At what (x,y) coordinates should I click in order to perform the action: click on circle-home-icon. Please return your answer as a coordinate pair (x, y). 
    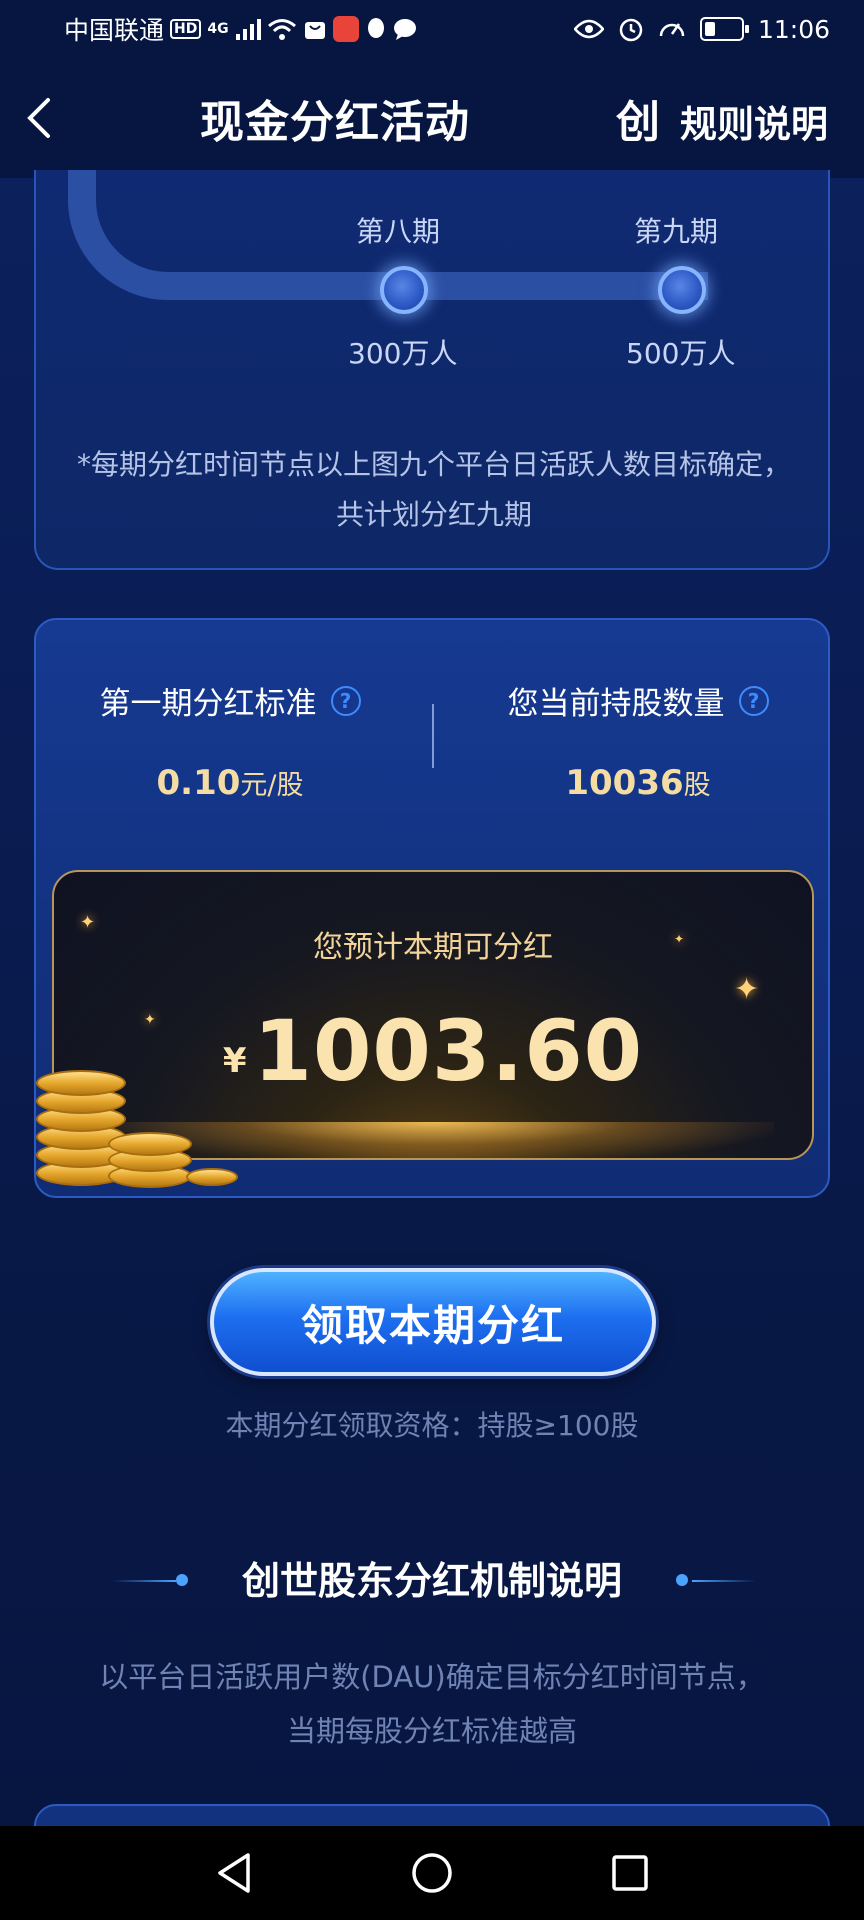
    Looking at the image, I should click on (432, 1873).